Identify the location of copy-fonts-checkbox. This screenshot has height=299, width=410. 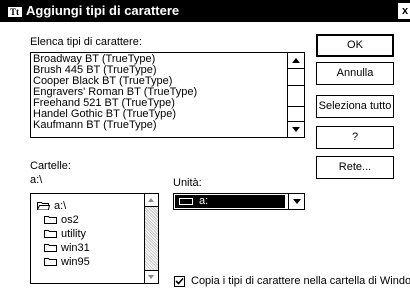
(179, 281).